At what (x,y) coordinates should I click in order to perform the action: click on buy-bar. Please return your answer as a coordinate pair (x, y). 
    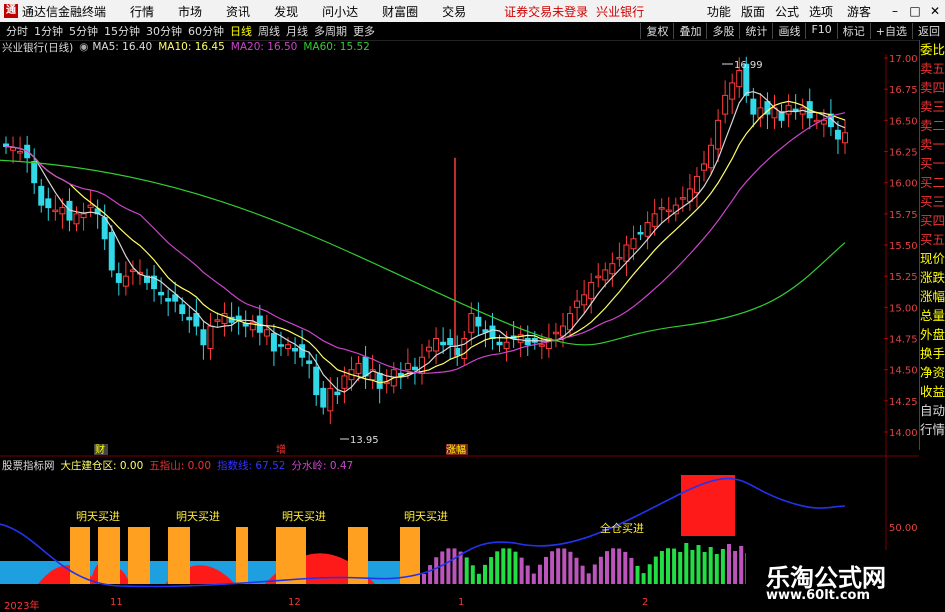
    Looking at the image, I should click on (179, 555).